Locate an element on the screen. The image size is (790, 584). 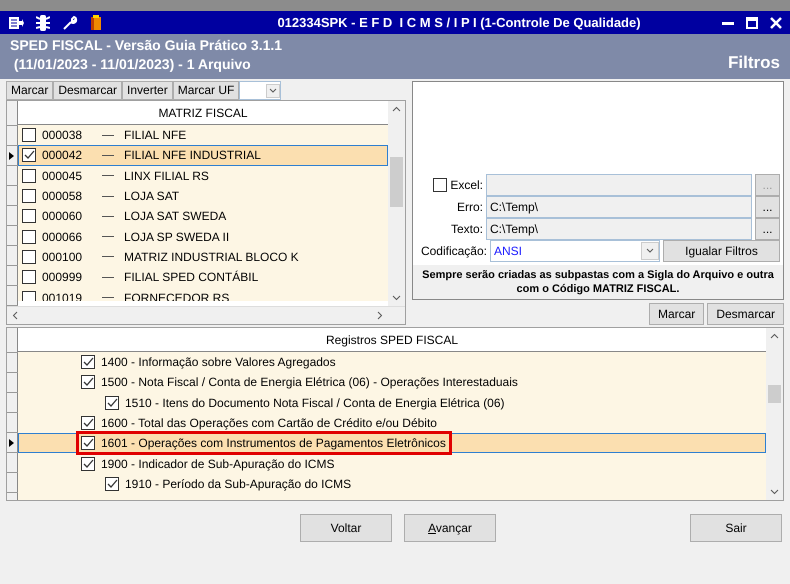
encoding-dropdown: ANSI is located at coordinates (575, 251).